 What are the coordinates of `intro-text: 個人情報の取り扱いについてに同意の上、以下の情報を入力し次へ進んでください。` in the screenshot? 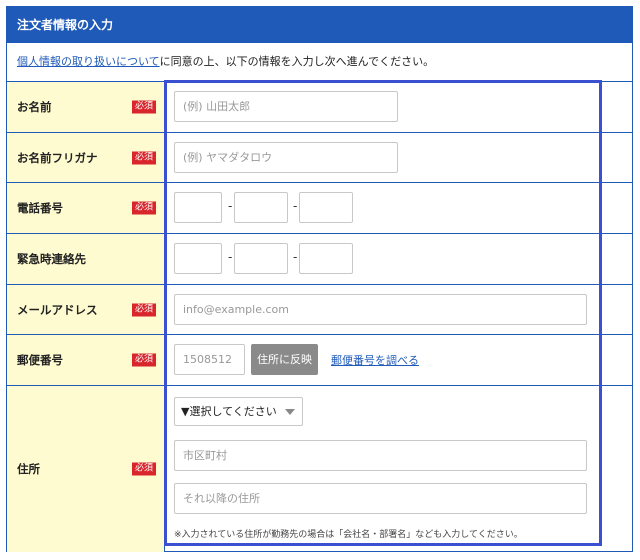 It's located at (319, 62).